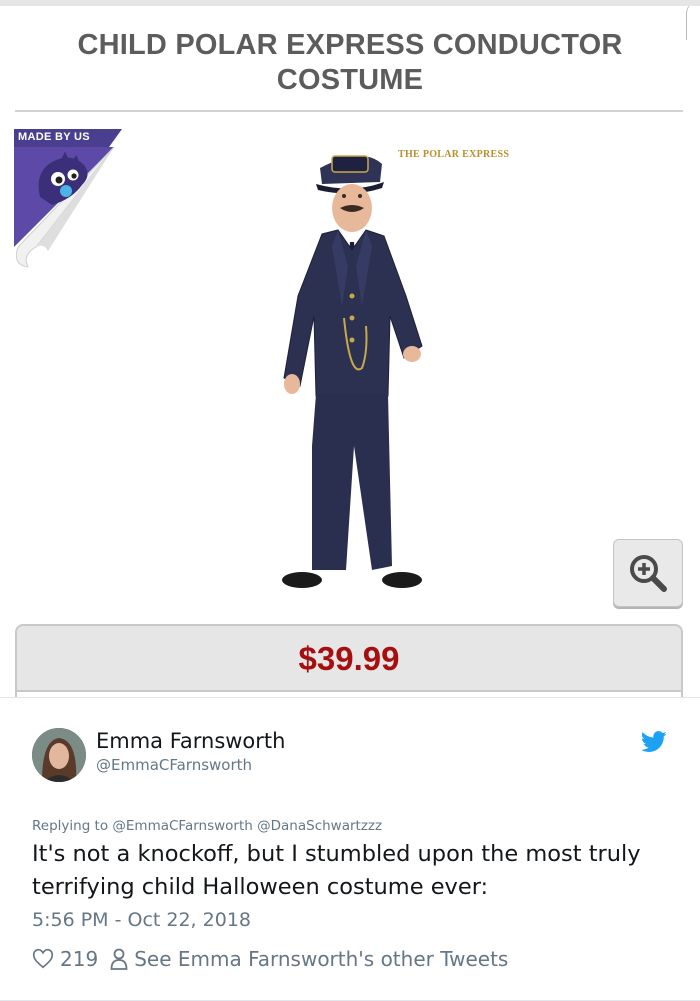  What do you see at coordinates (654, 742) in the screenshot?
I see `twitter-bird-icon` at bounding box center [654, 742].